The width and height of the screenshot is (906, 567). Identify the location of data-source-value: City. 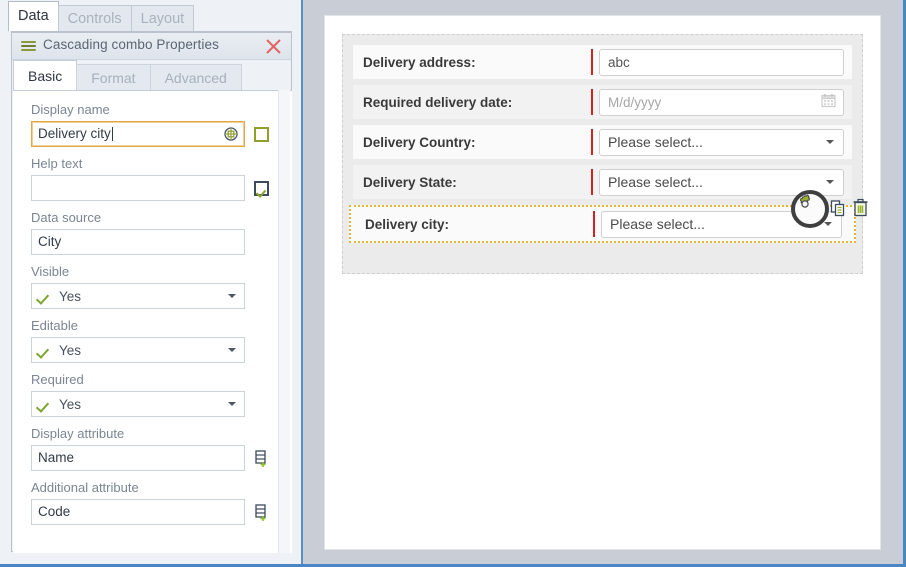
(50, 241).